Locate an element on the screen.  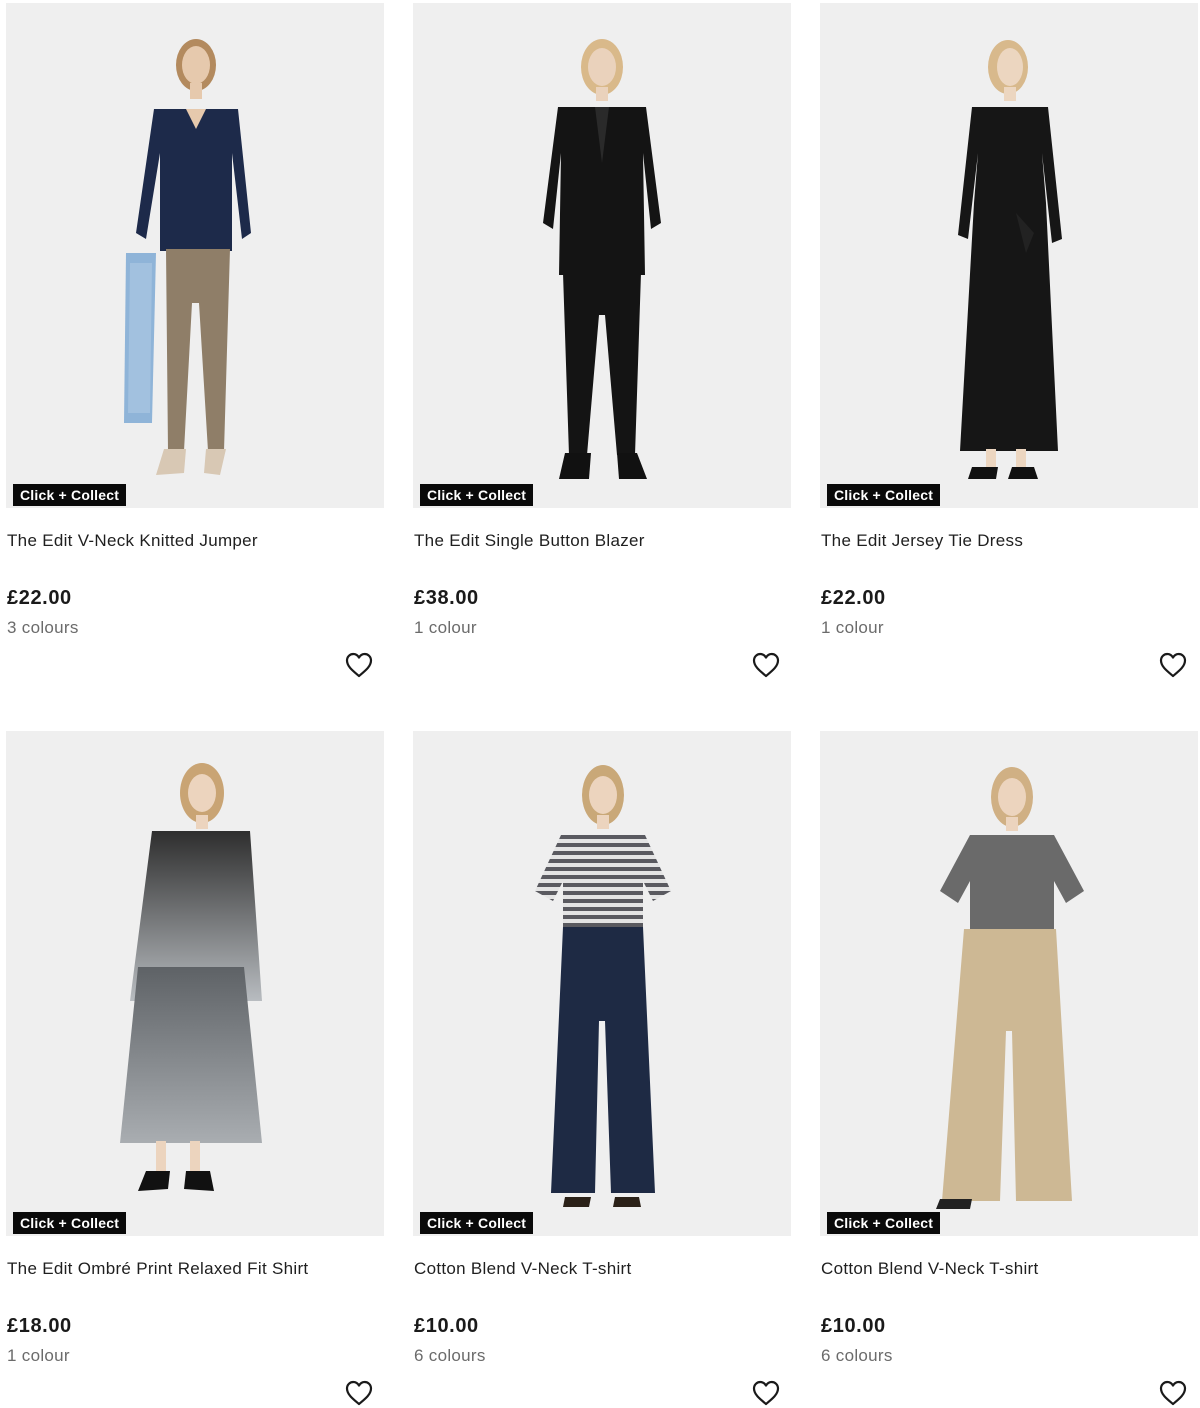
product-colour-count: 3 colours is located at coordinates (43, 627).